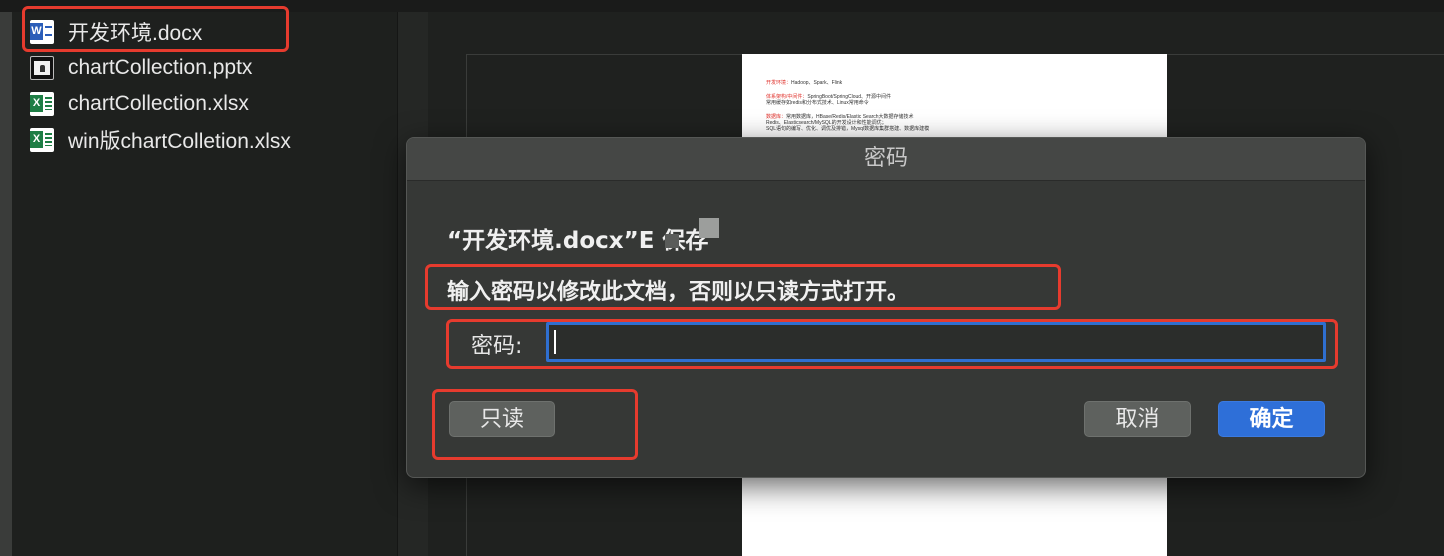  Describe the element at coordinates (892, 344) in the screenshot. I see `highlight-password-field` at that location.